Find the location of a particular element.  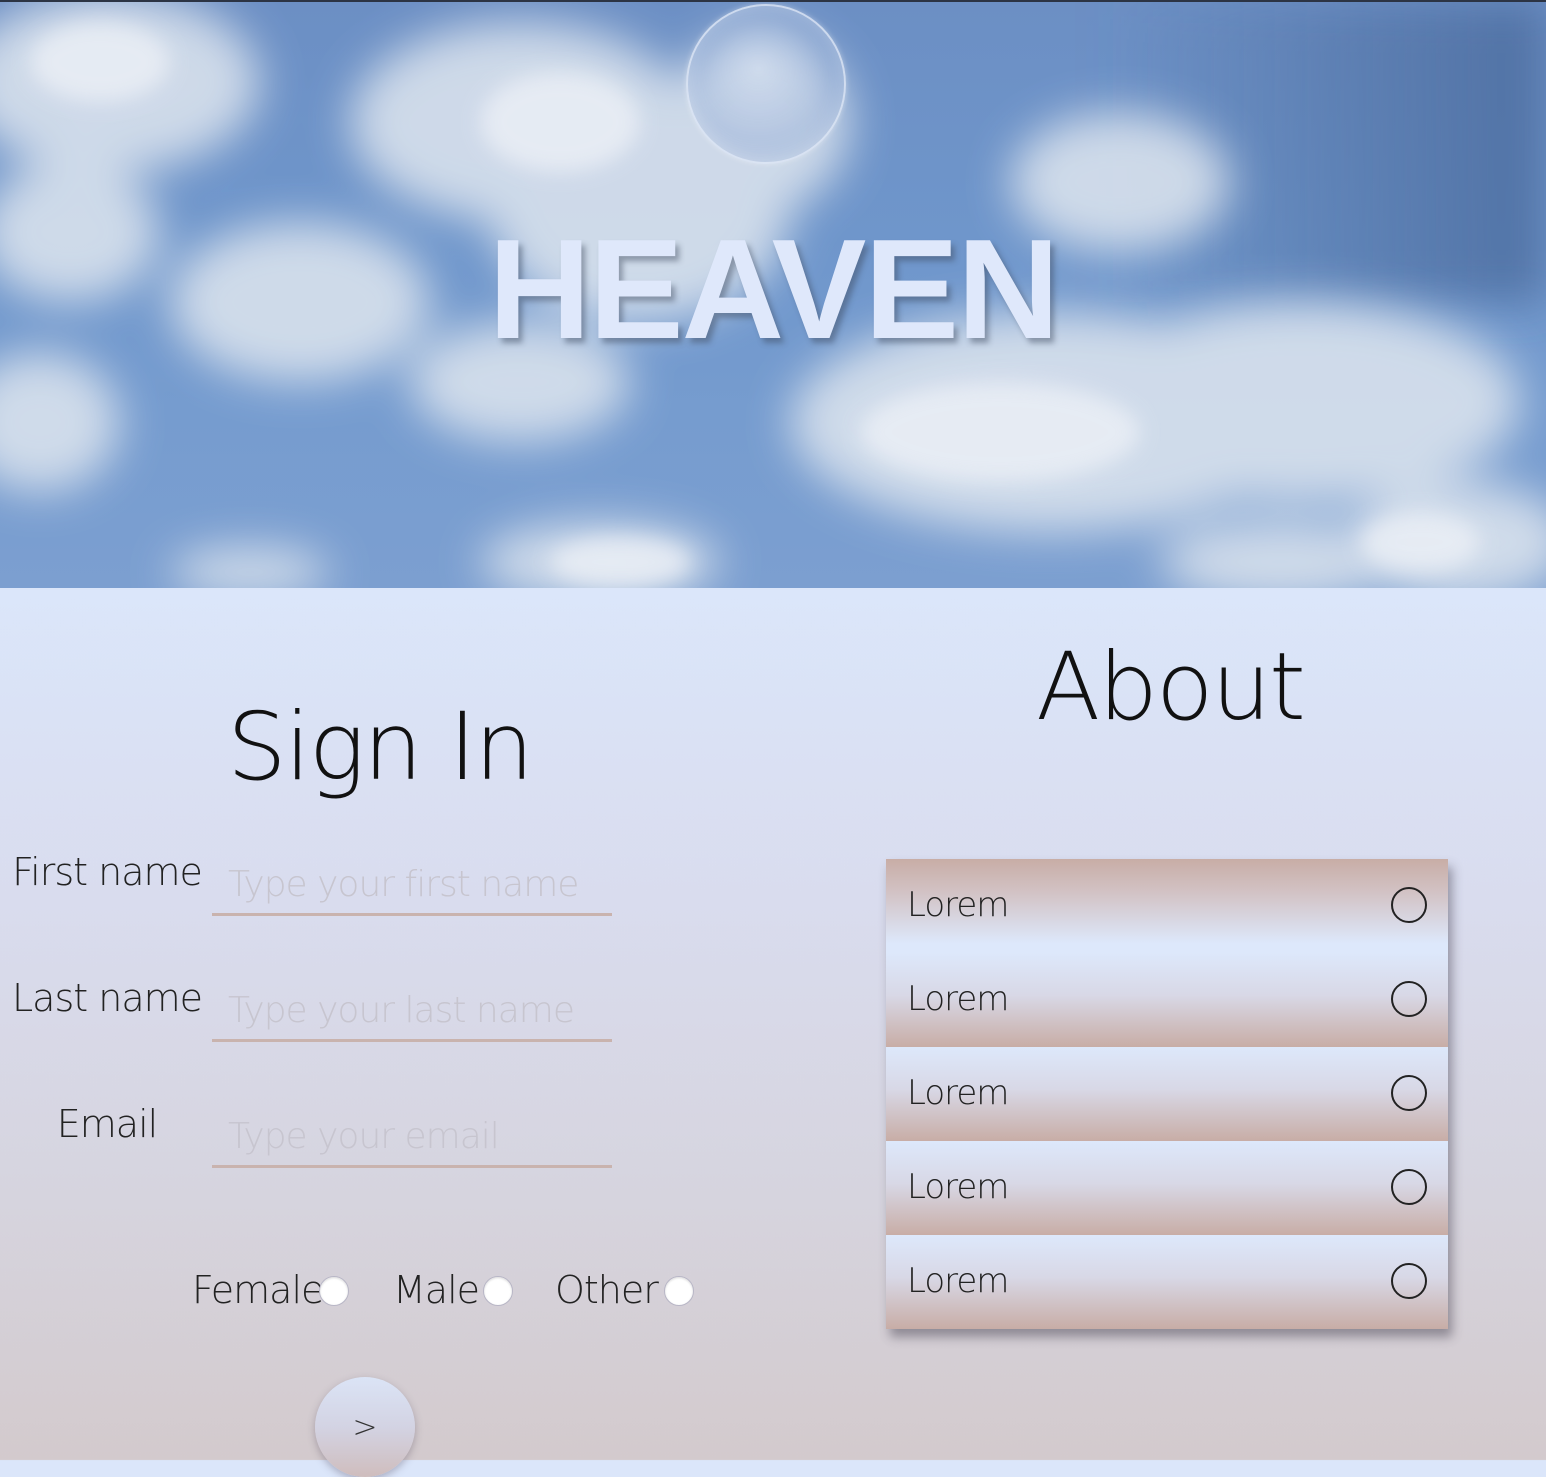

last-name-input is located at coordinates (412, 1012).